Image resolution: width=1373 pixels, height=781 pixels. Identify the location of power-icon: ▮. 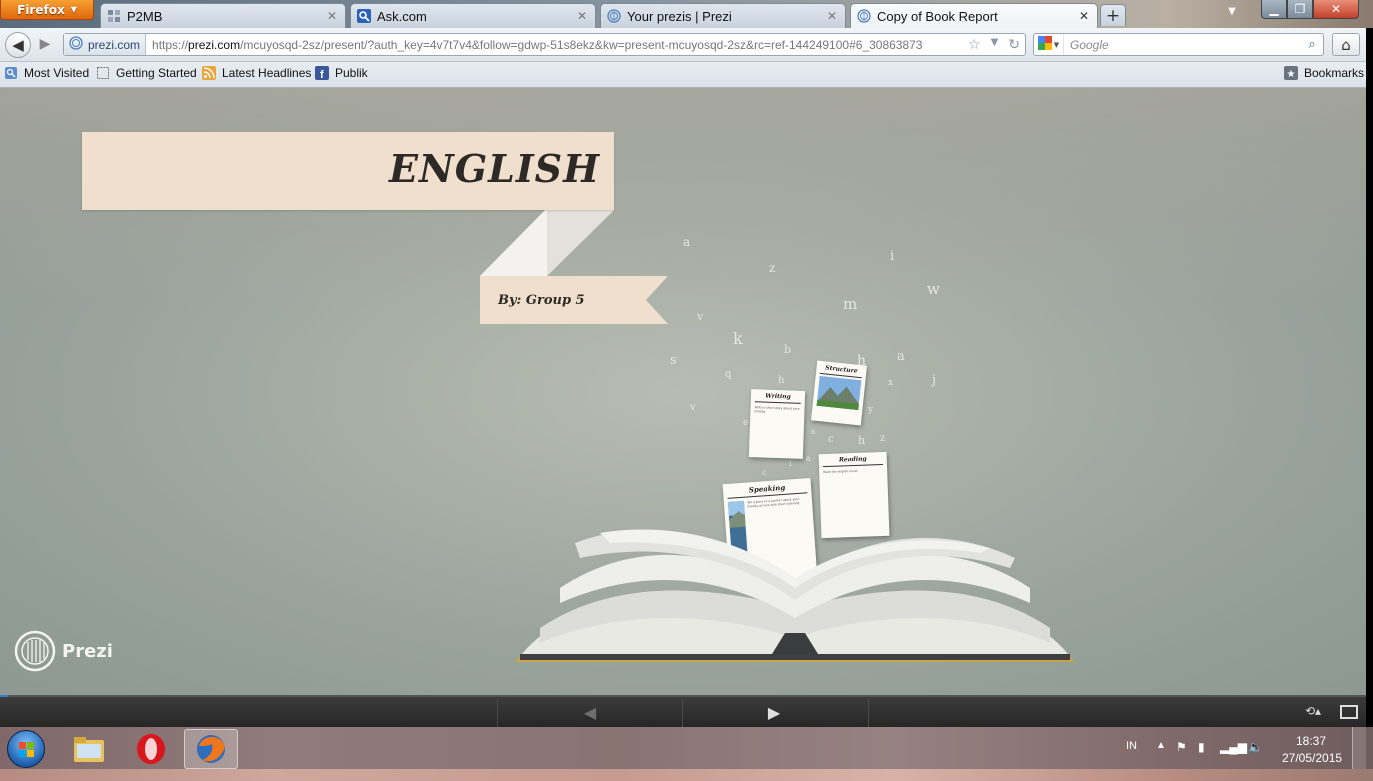
(1201, 747).